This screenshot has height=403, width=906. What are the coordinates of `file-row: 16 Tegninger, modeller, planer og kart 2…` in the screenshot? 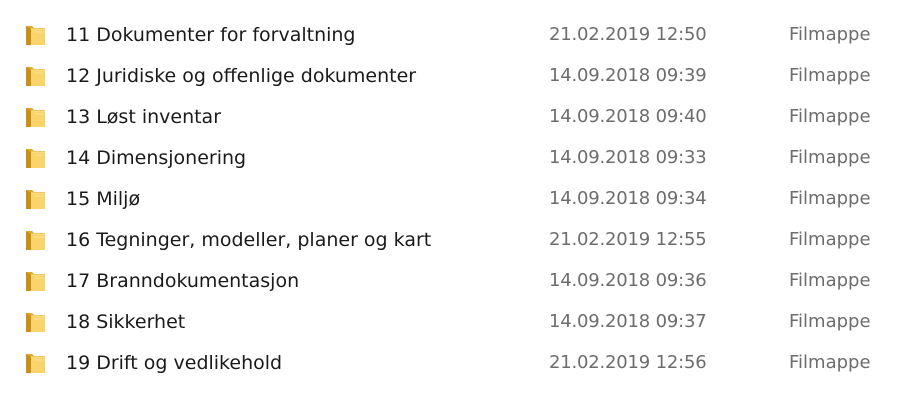 It's located at (453, 247).